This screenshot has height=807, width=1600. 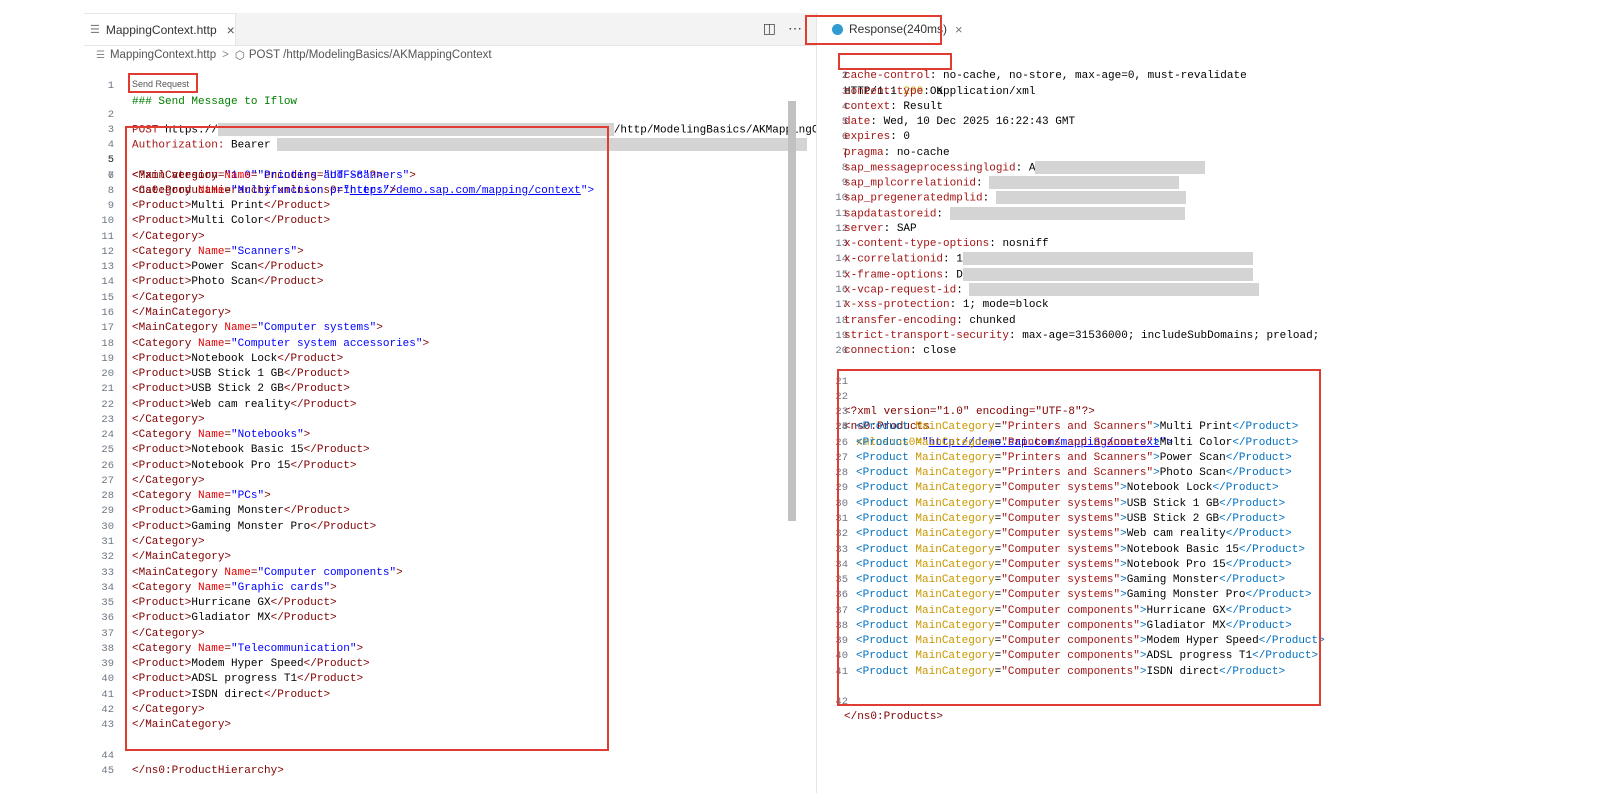 What do you see at coordinates (232, 679) in the screenshot?
I see `code-line: 40 <Product>ADSL progress T1</Product>` at bounding box center [232, 679].